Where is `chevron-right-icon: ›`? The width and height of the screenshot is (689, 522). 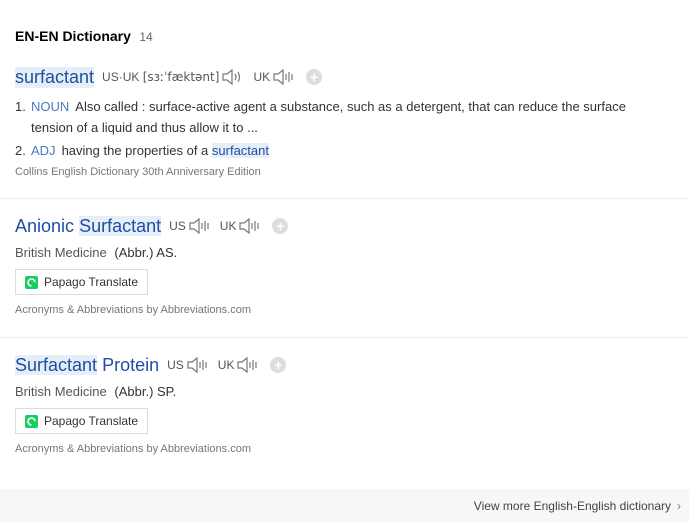
chevron-right-icon: › is located at coordinates (679, 506).